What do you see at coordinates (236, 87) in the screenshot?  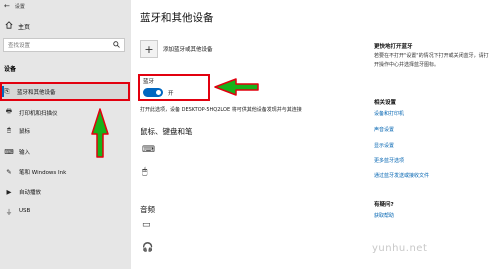 I see `arrow-pointing-left-icon` at bounding box center [236, 87].